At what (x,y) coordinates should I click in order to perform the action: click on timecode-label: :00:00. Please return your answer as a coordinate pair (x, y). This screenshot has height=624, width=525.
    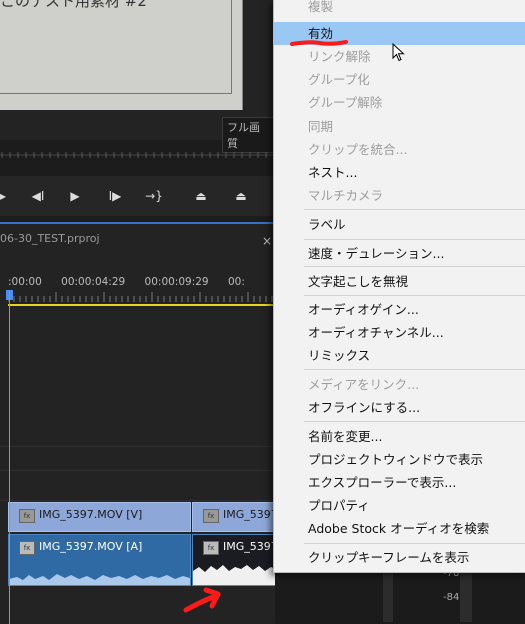
    Looking at the image, I should click on (25, 282).